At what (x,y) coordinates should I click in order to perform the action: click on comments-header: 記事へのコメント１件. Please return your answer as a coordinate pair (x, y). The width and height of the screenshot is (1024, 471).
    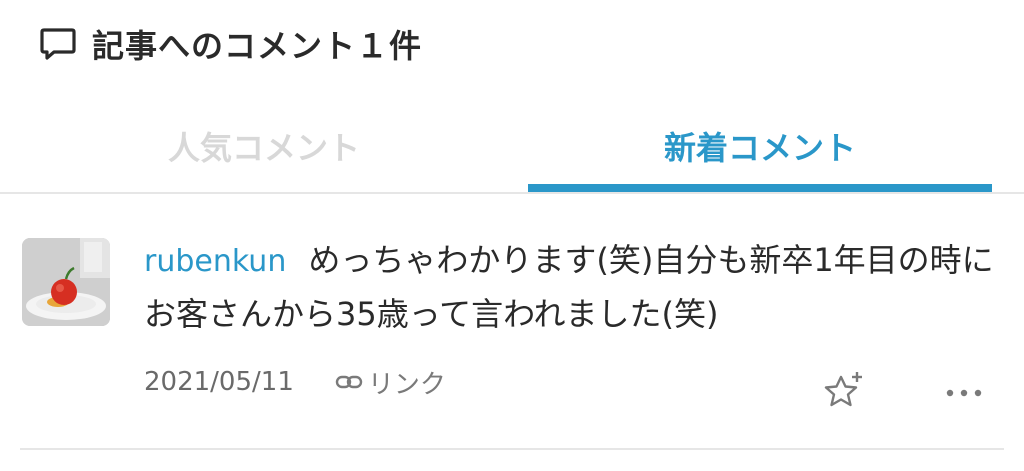
    Looking at the image, I should click on (229, 44).